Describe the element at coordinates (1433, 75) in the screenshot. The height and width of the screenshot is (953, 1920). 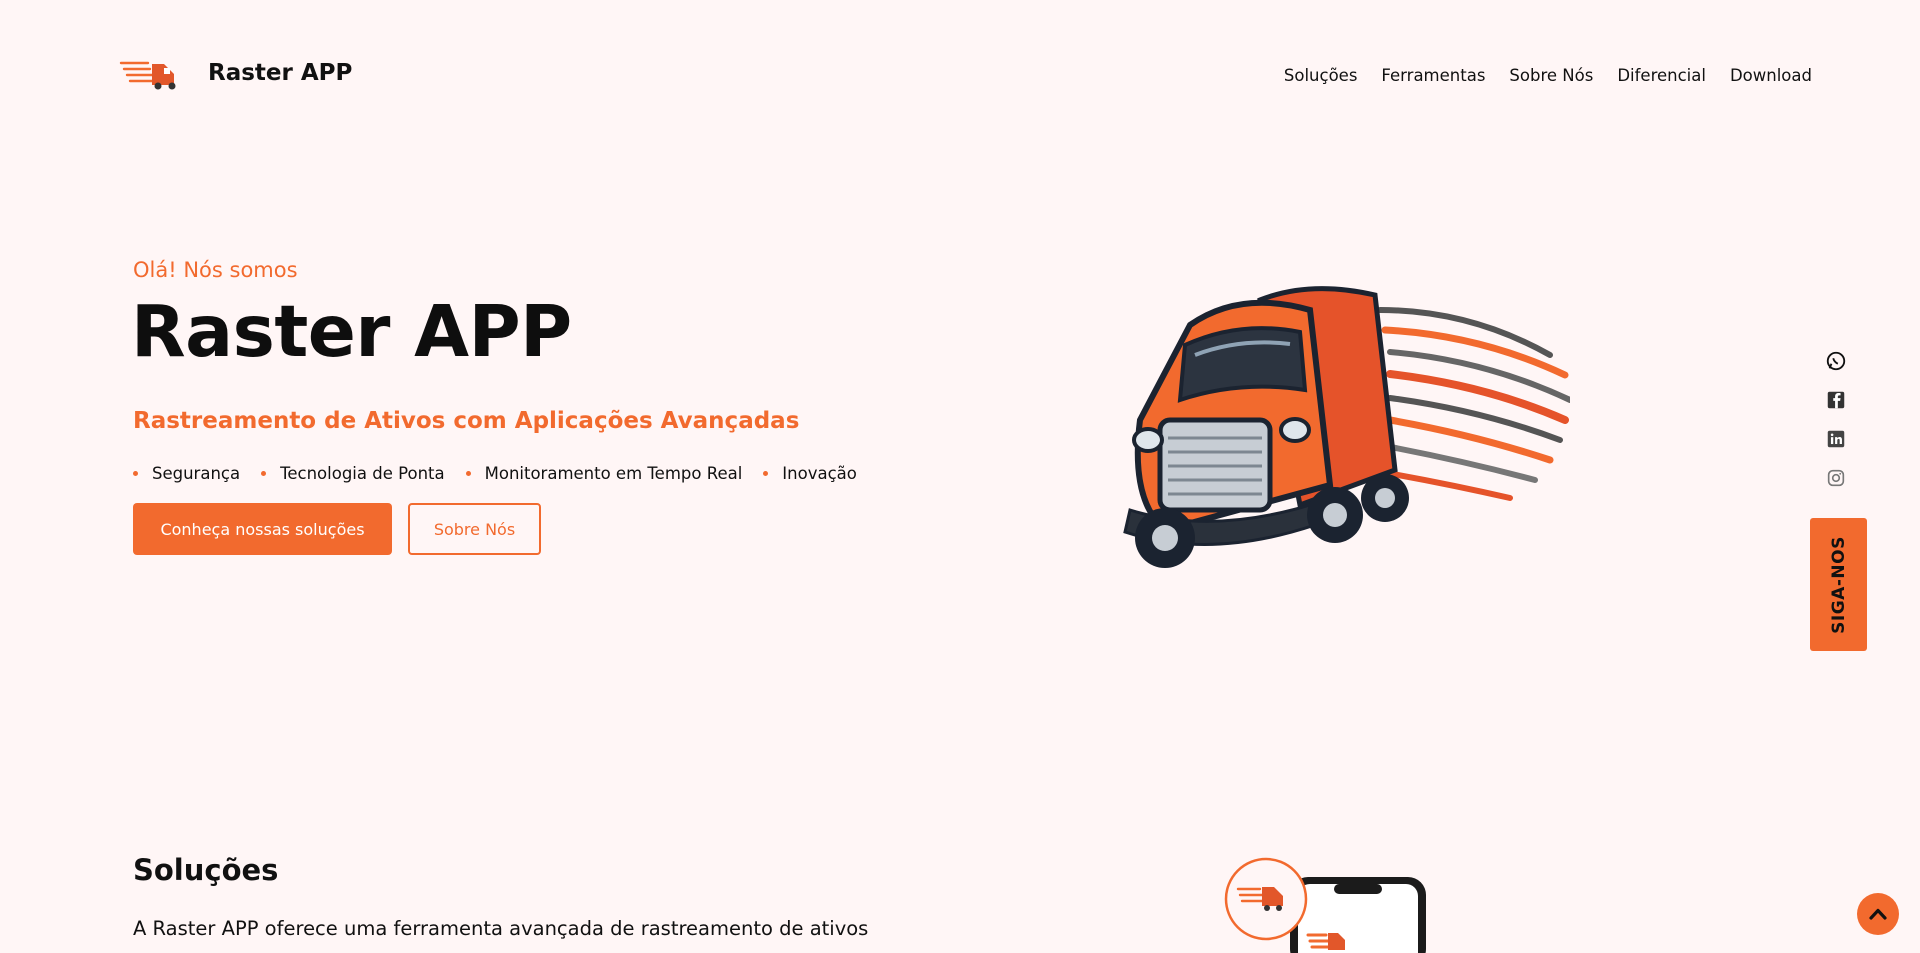
I see `nav-item-ferramentas: Ferramentas` at that location.